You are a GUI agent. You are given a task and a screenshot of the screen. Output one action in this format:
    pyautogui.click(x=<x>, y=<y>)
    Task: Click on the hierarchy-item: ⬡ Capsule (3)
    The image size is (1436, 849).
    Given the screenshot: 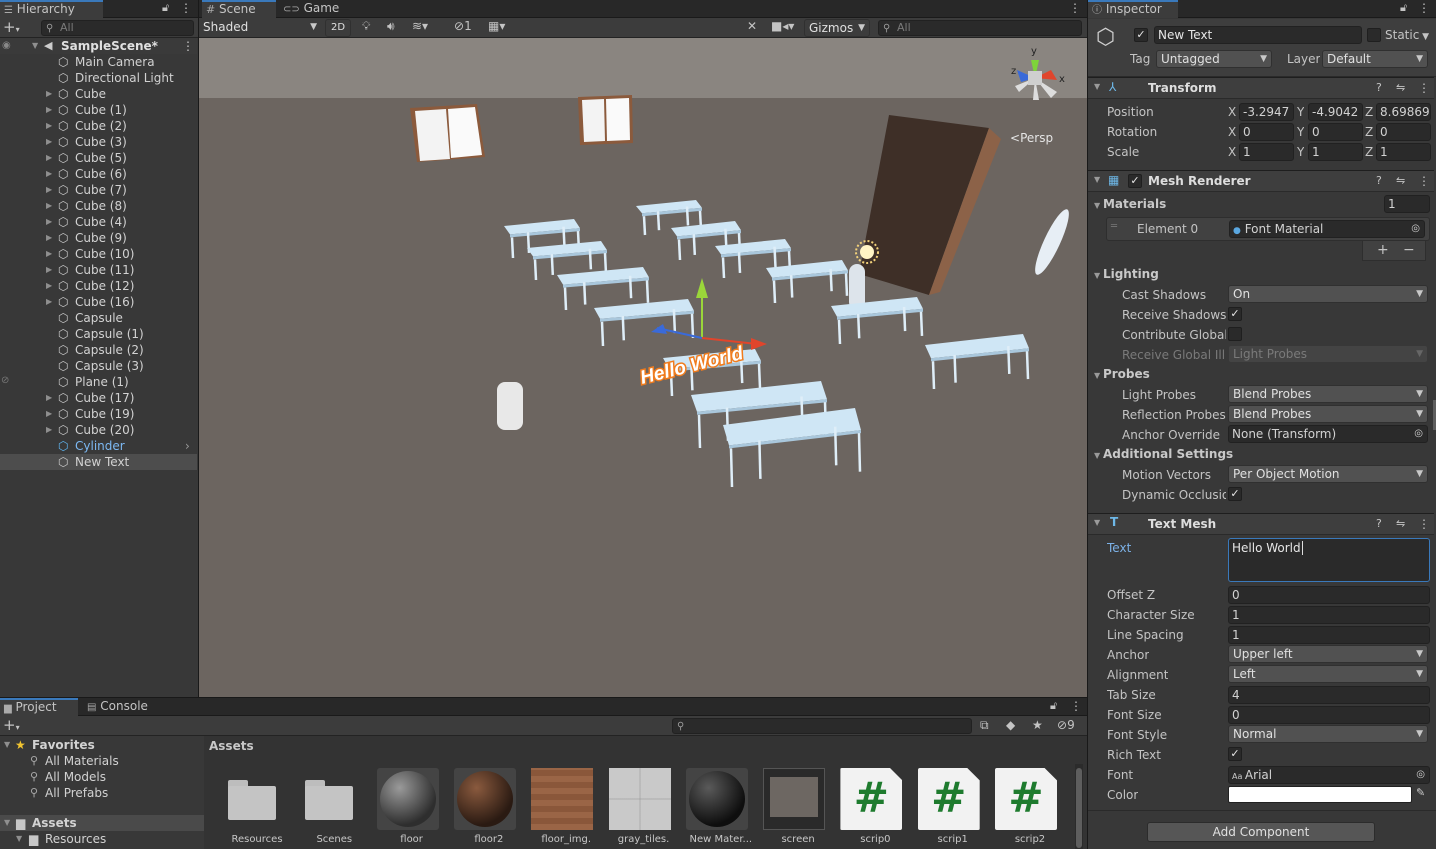 What is the action you would take?
    pyautogui.click(x=98, y=366)
    